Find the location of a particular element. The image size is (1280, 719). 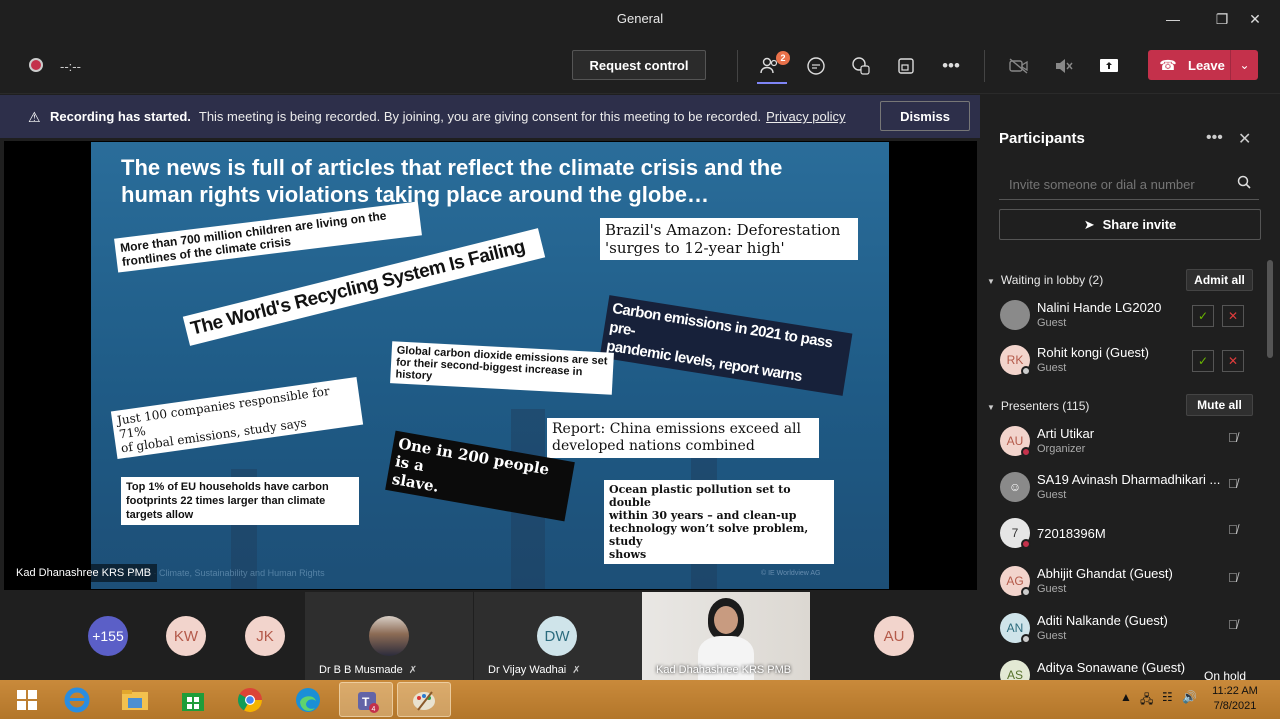

teams-icon: T4 is located at coordinates (366, 699).